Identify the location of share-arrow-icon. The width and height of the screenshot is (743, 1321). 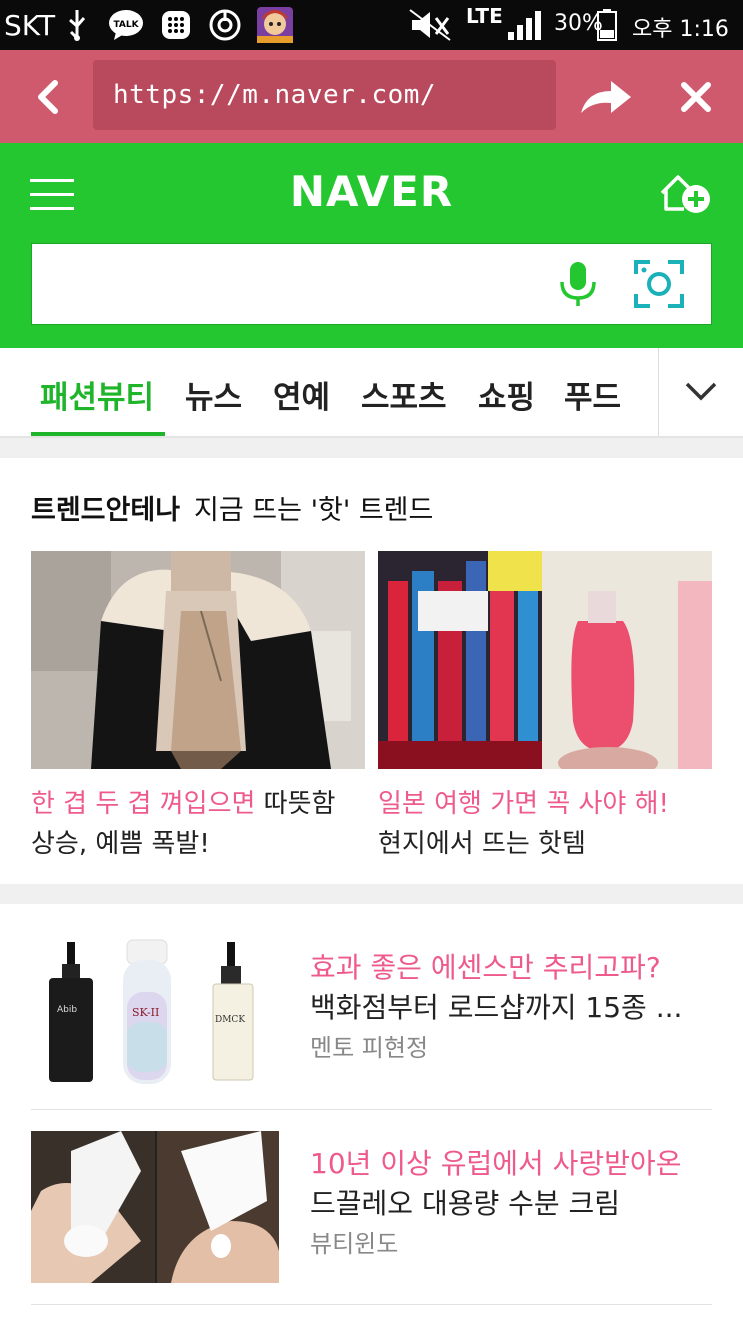
(606, 96).